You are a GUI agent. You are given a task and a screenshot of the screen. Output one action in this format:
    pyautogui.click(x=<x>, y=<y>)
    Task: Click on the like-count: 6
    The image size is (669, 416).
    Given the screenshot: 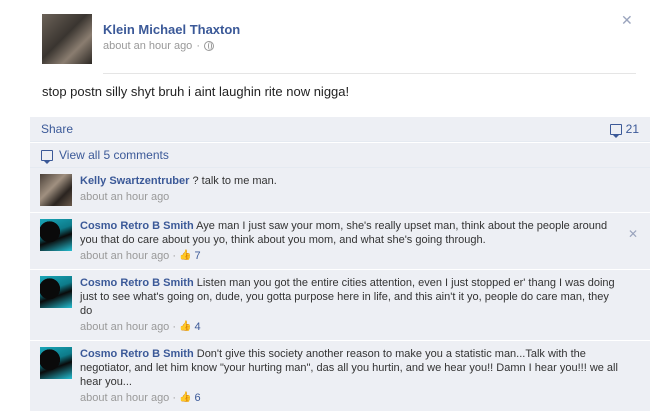 What is the action you would take?
    pyautogui.click(x=197, y=398)
    